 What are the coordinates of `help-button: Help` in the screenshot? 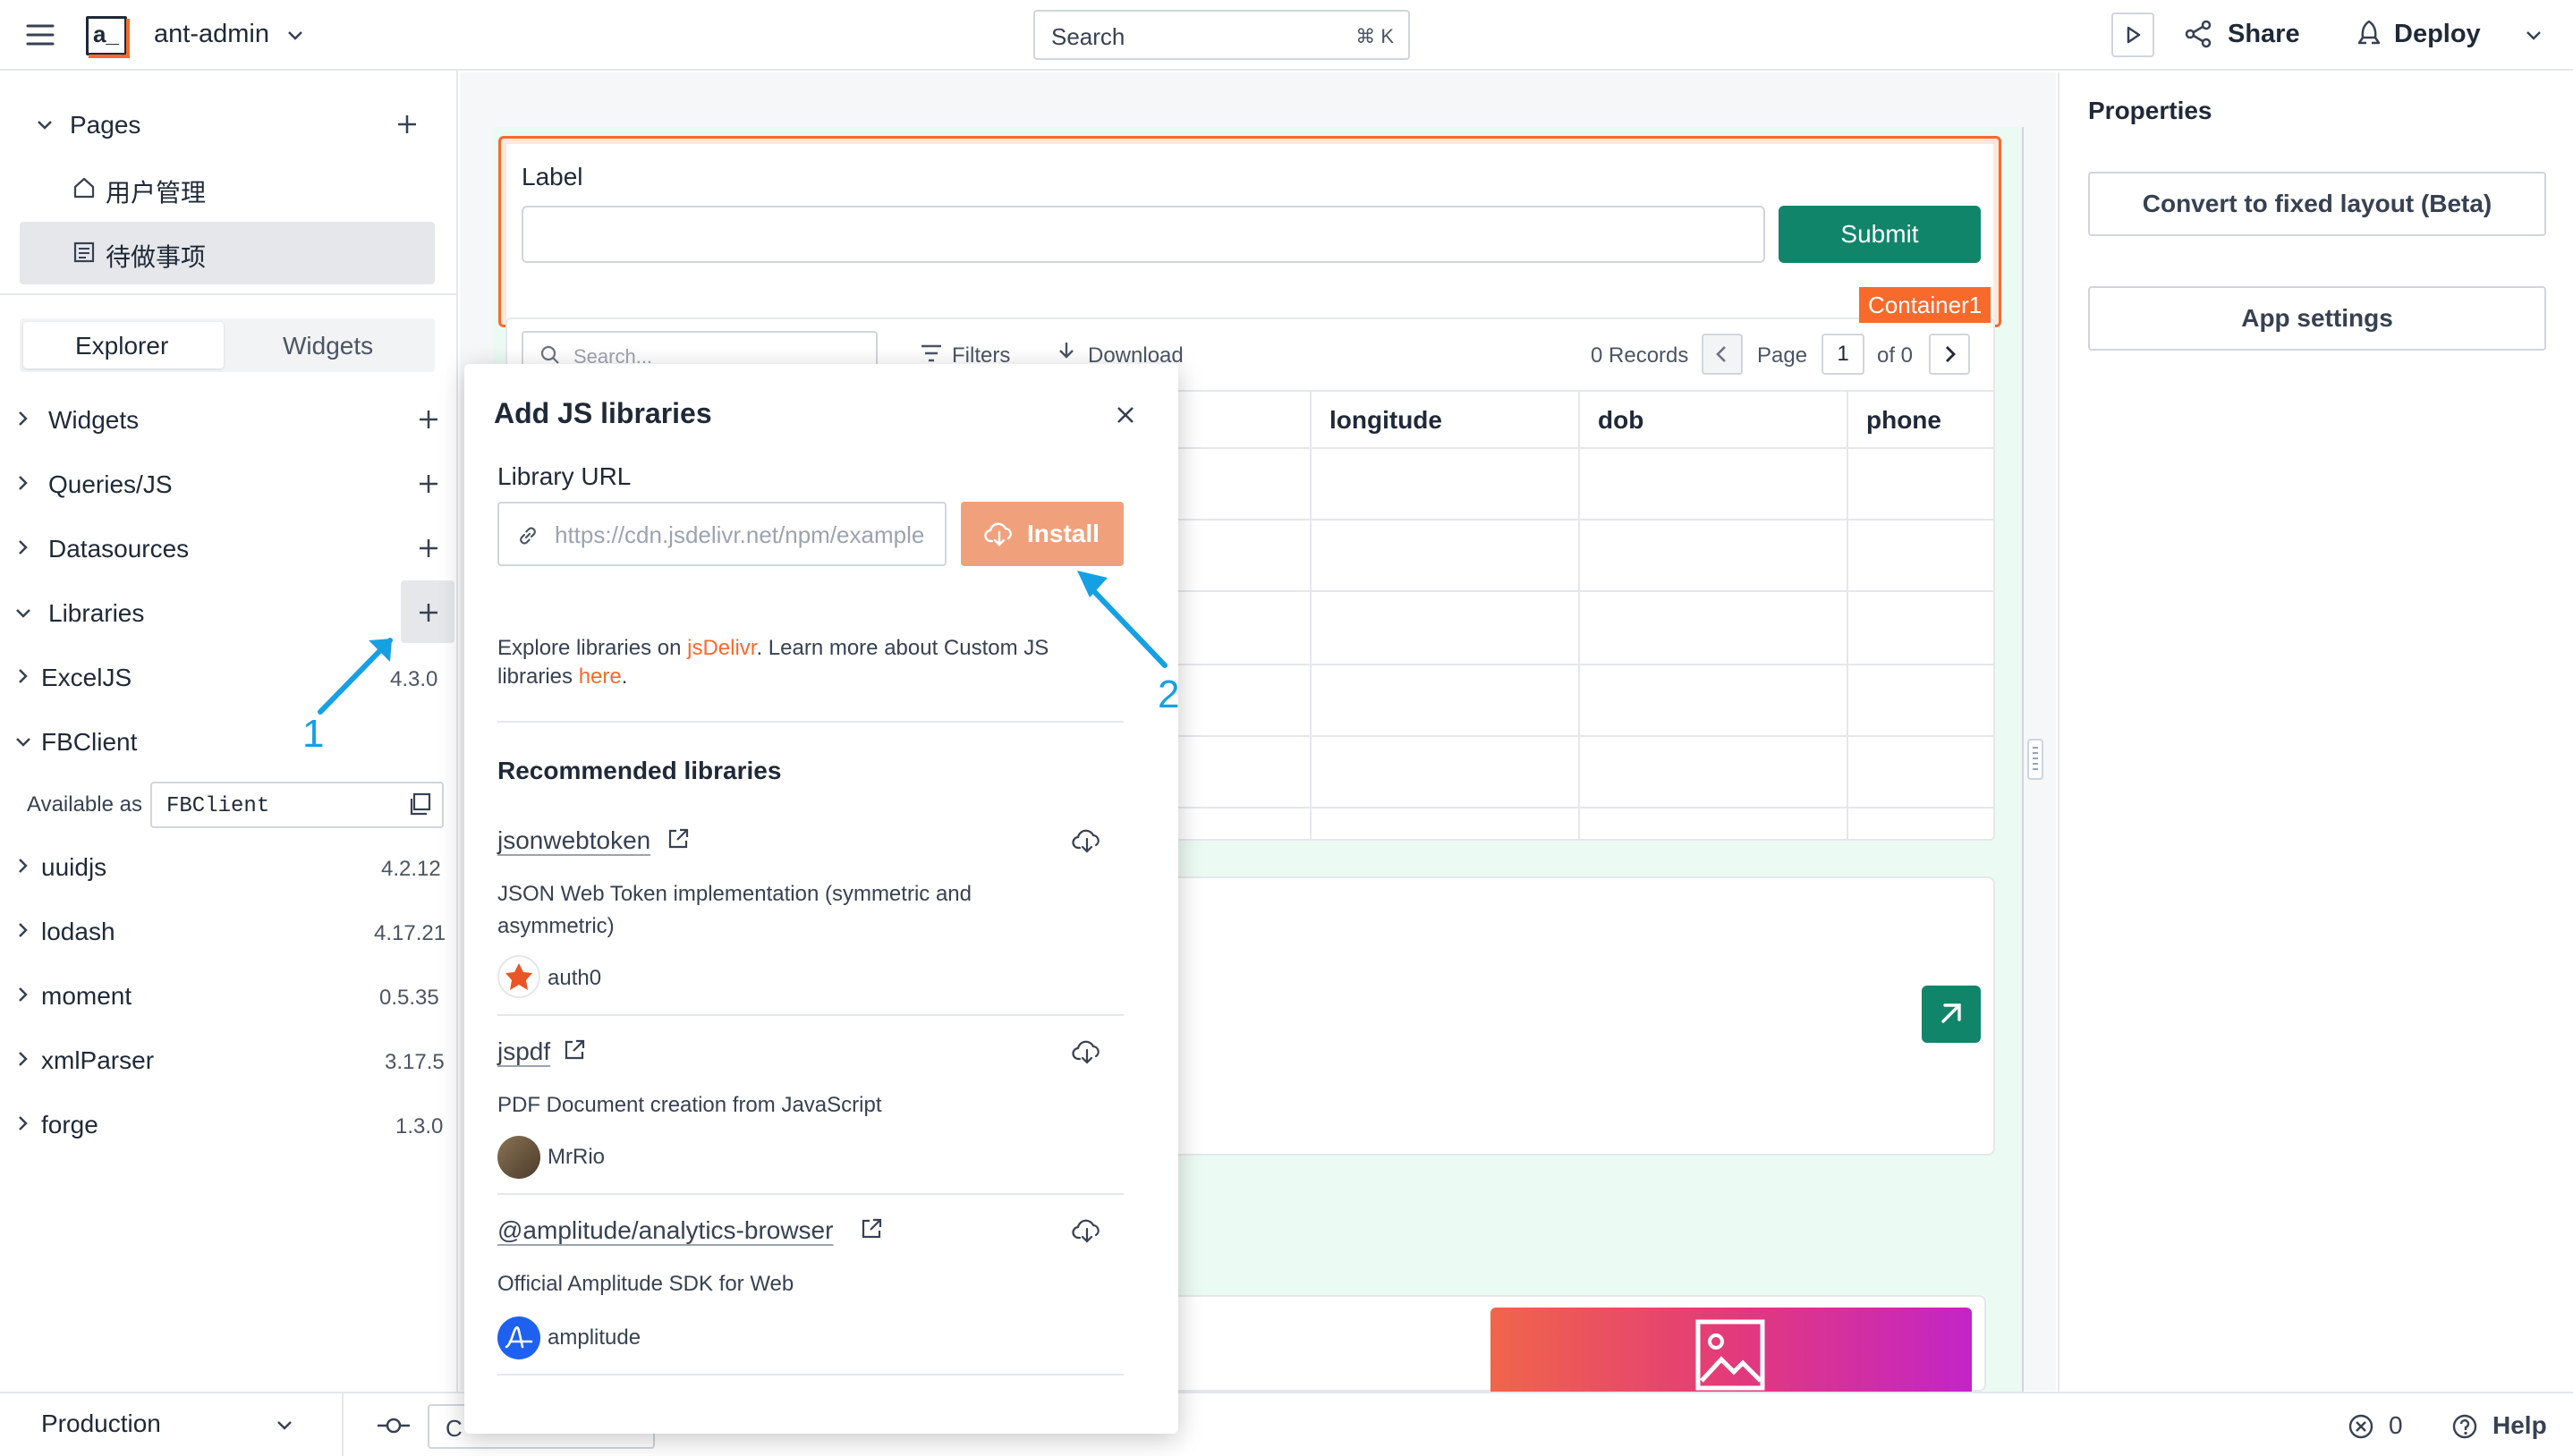 It's located at (2519, 1425).